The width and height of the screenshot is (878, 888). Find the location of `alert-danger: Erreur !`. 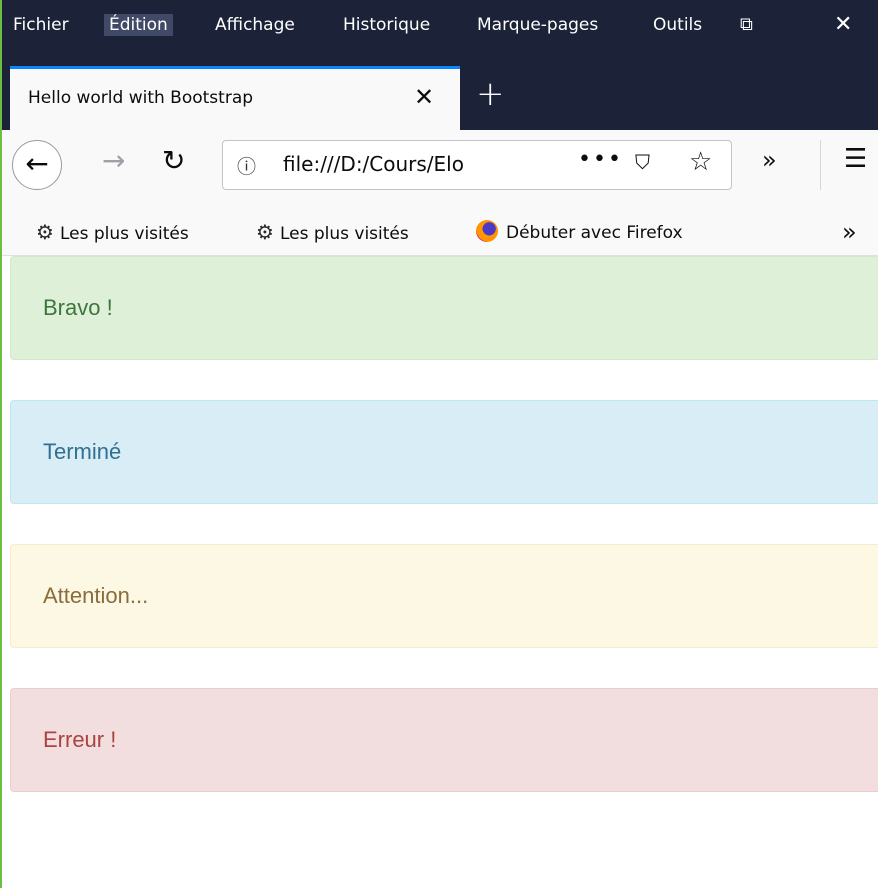

alert-danger: Erreur ! is located at coordinates (444, 740).